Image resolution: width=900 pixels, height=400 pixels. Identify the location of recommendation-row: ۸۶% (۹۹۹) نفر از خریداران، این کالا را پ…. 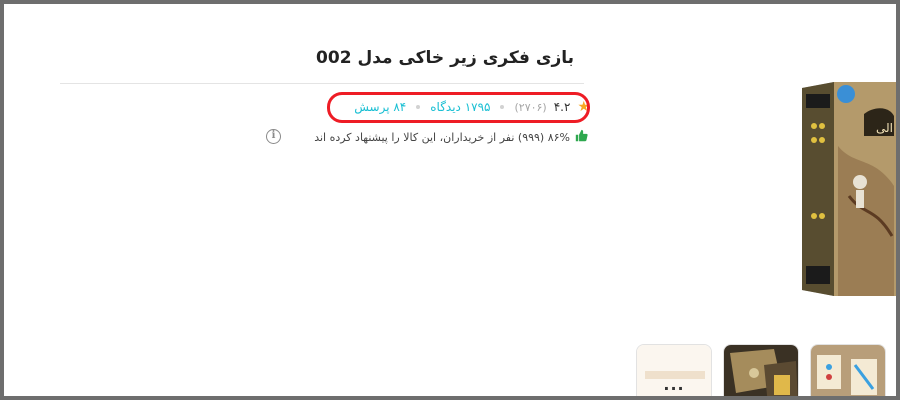
(451, 137).